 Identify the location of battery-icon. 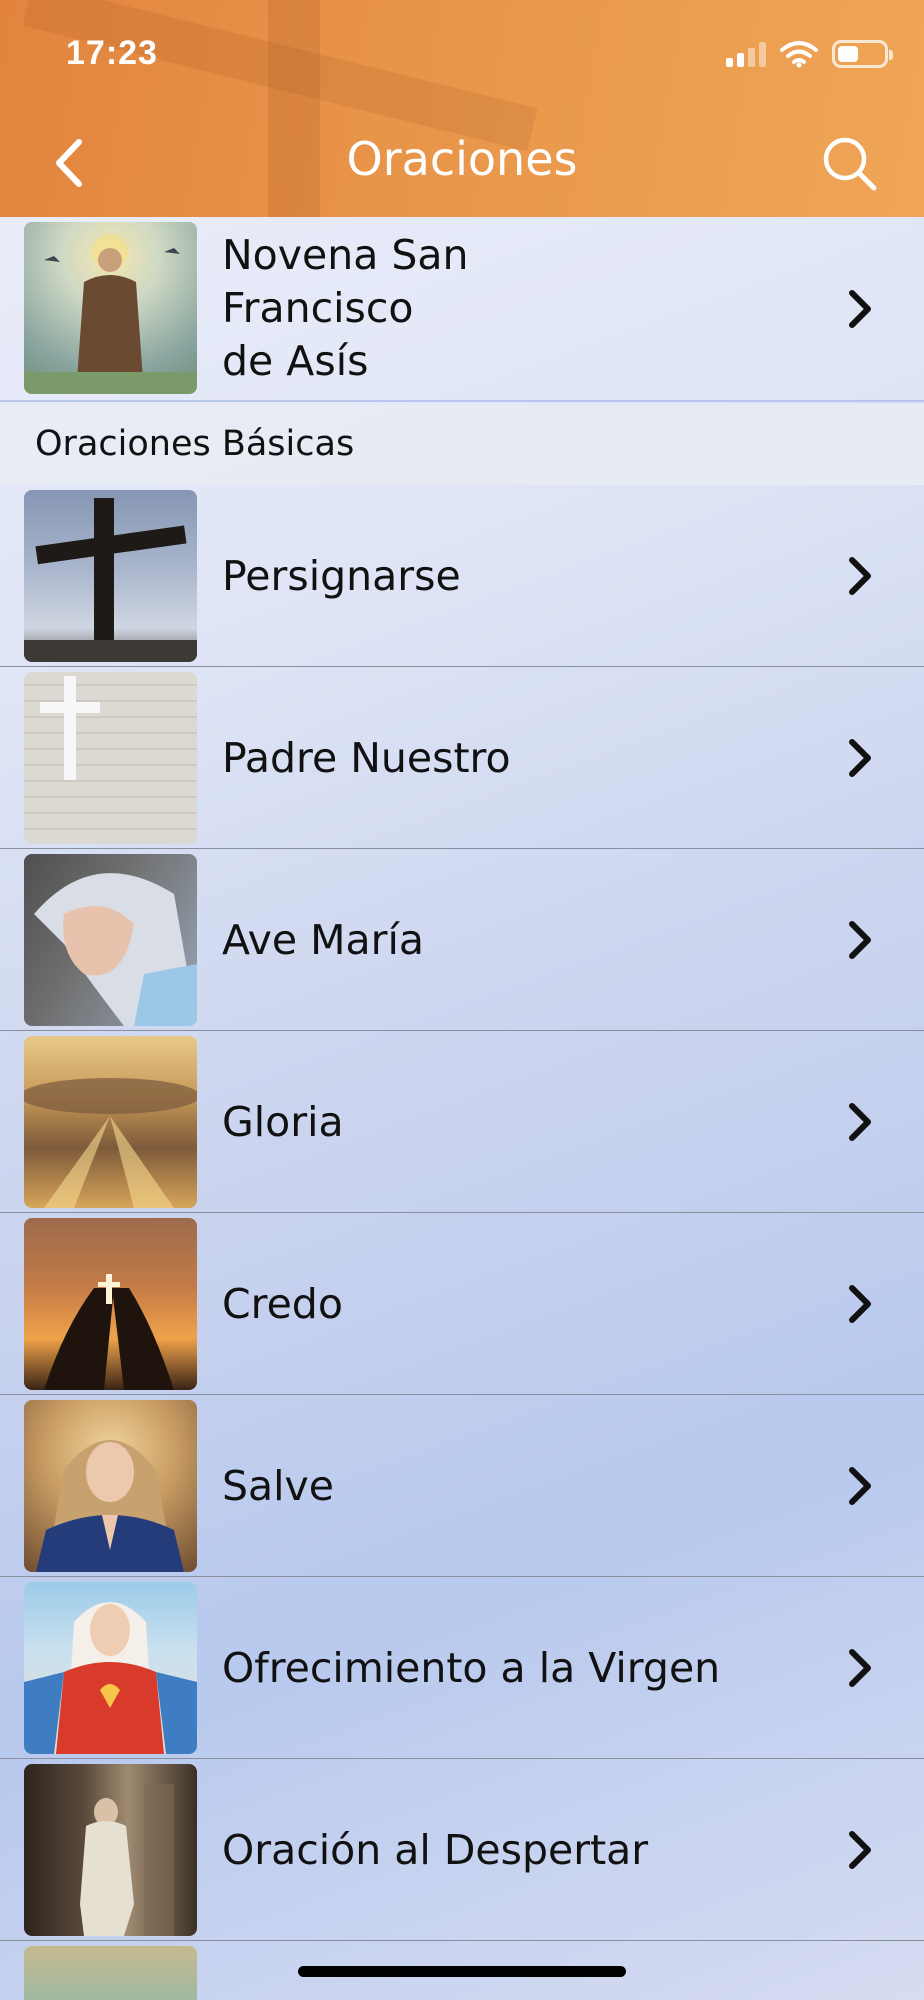
(862, 54).